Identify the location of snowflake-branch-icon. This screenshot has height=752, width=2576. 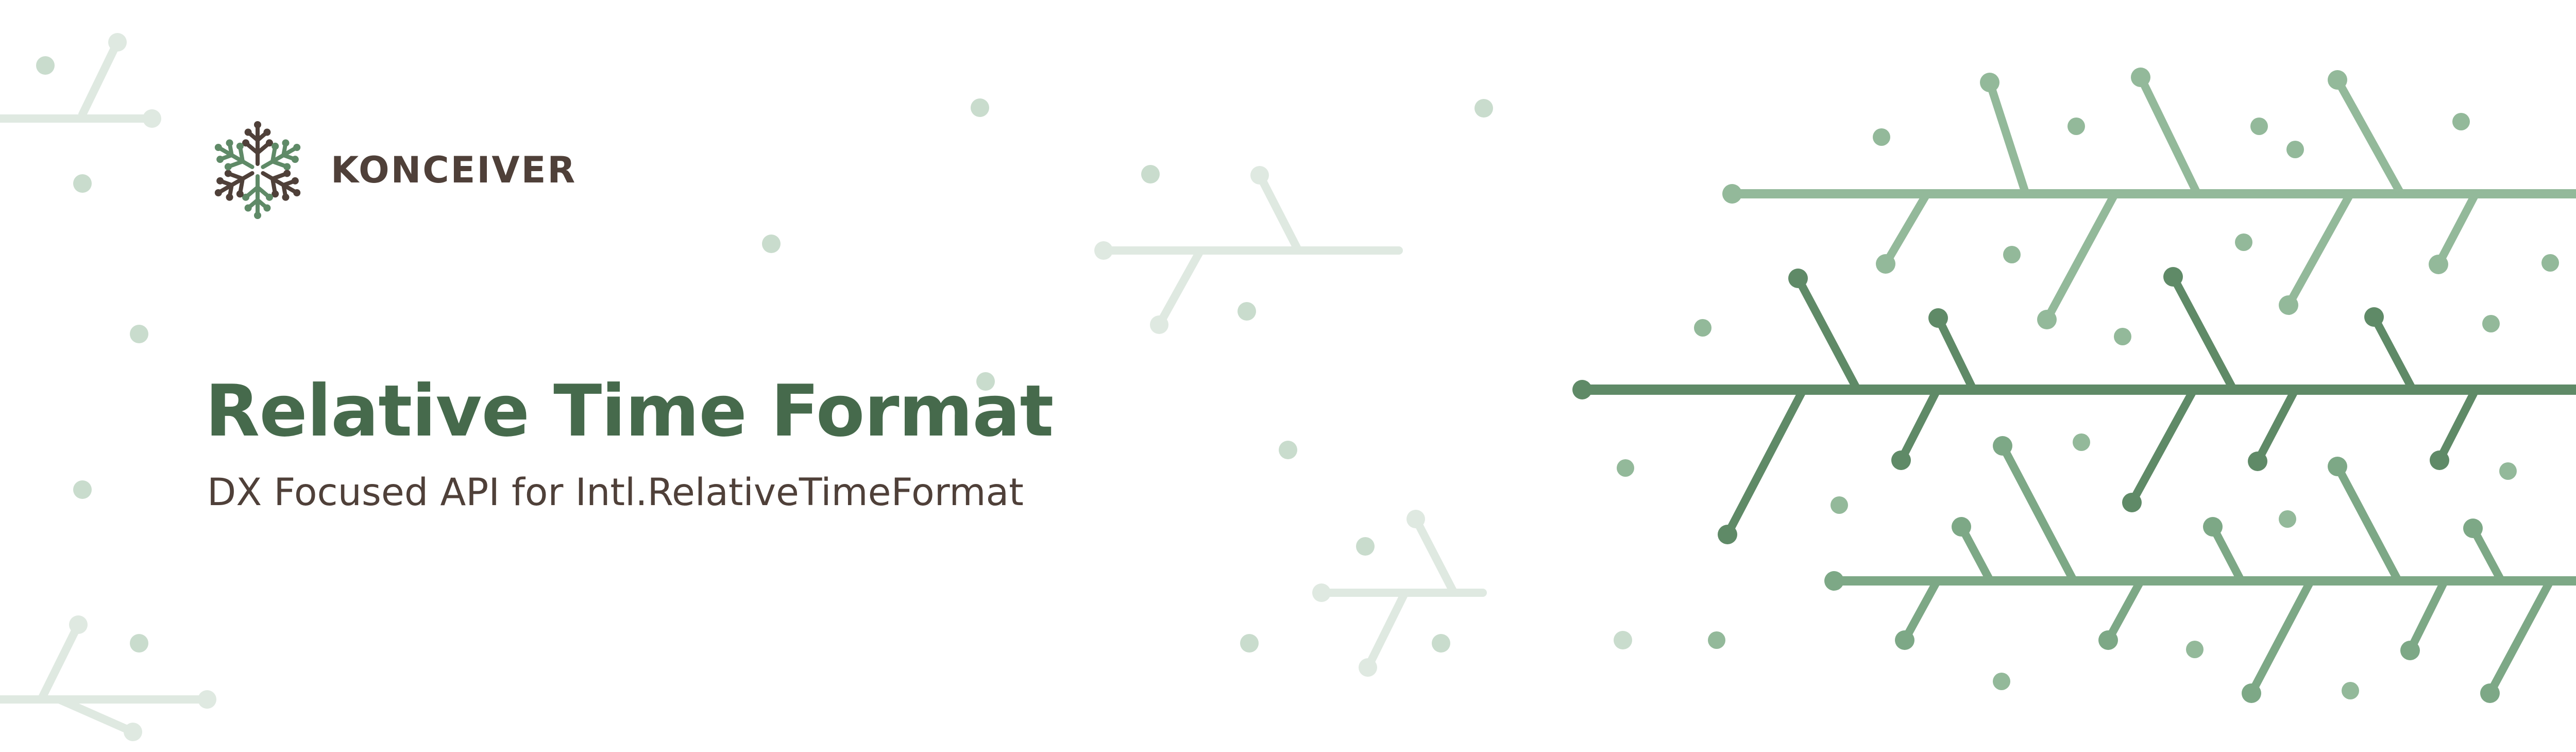
(257, 170).